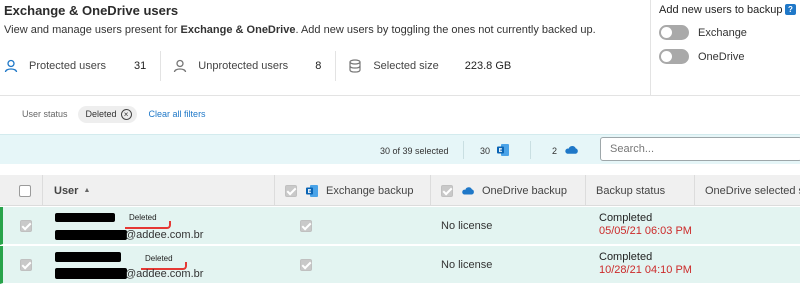 The image size is (800, 297). Describe the element at coordinates (555, 151) in the screenshot. I see `onedrive-count: 2` at that location.